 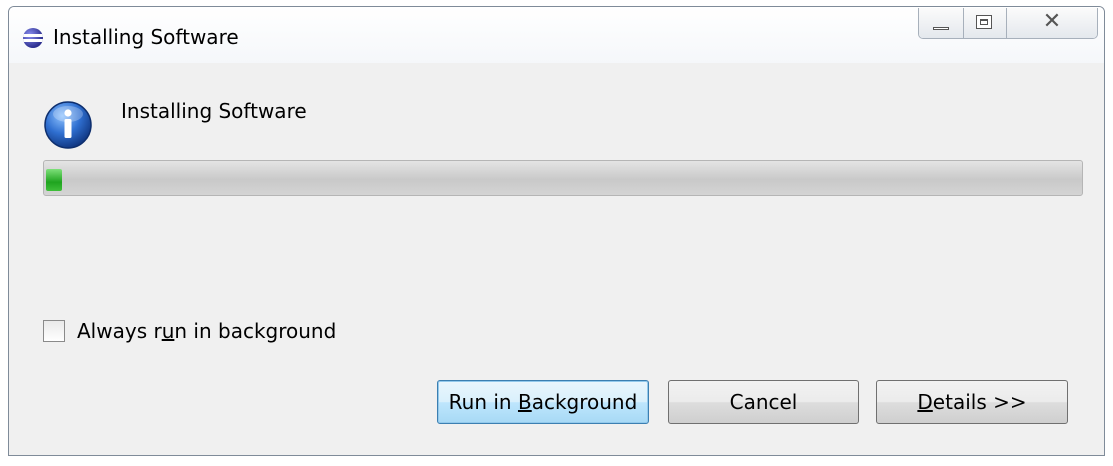 What do you see at coordinates (763, 402) in the screenshot?
I see `cancel-button: Cancel` at bounding box center [763, 402].